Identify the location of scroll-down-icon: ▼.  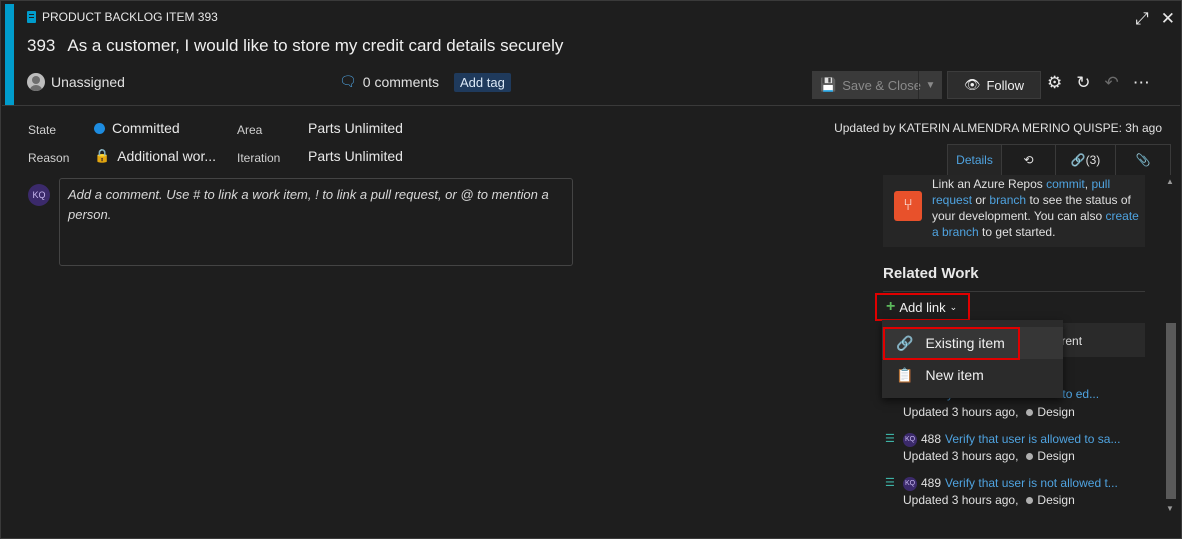
(1170, 508).